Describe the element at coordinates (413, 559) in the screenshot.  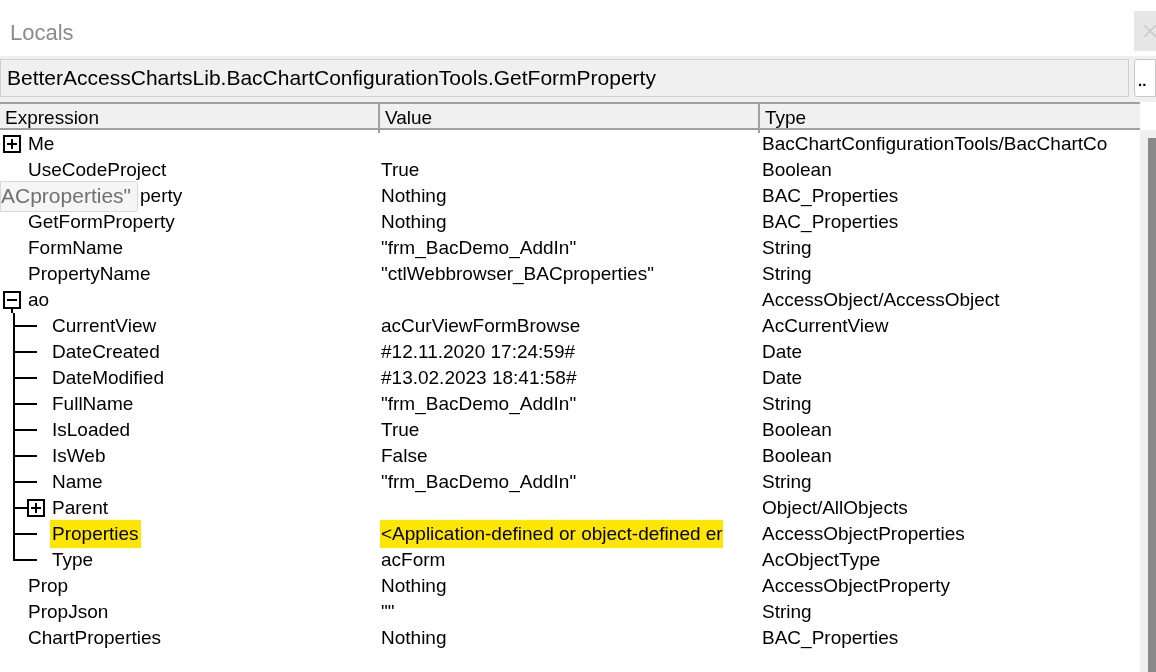
I see `value-cell-text: acForm` at that location.